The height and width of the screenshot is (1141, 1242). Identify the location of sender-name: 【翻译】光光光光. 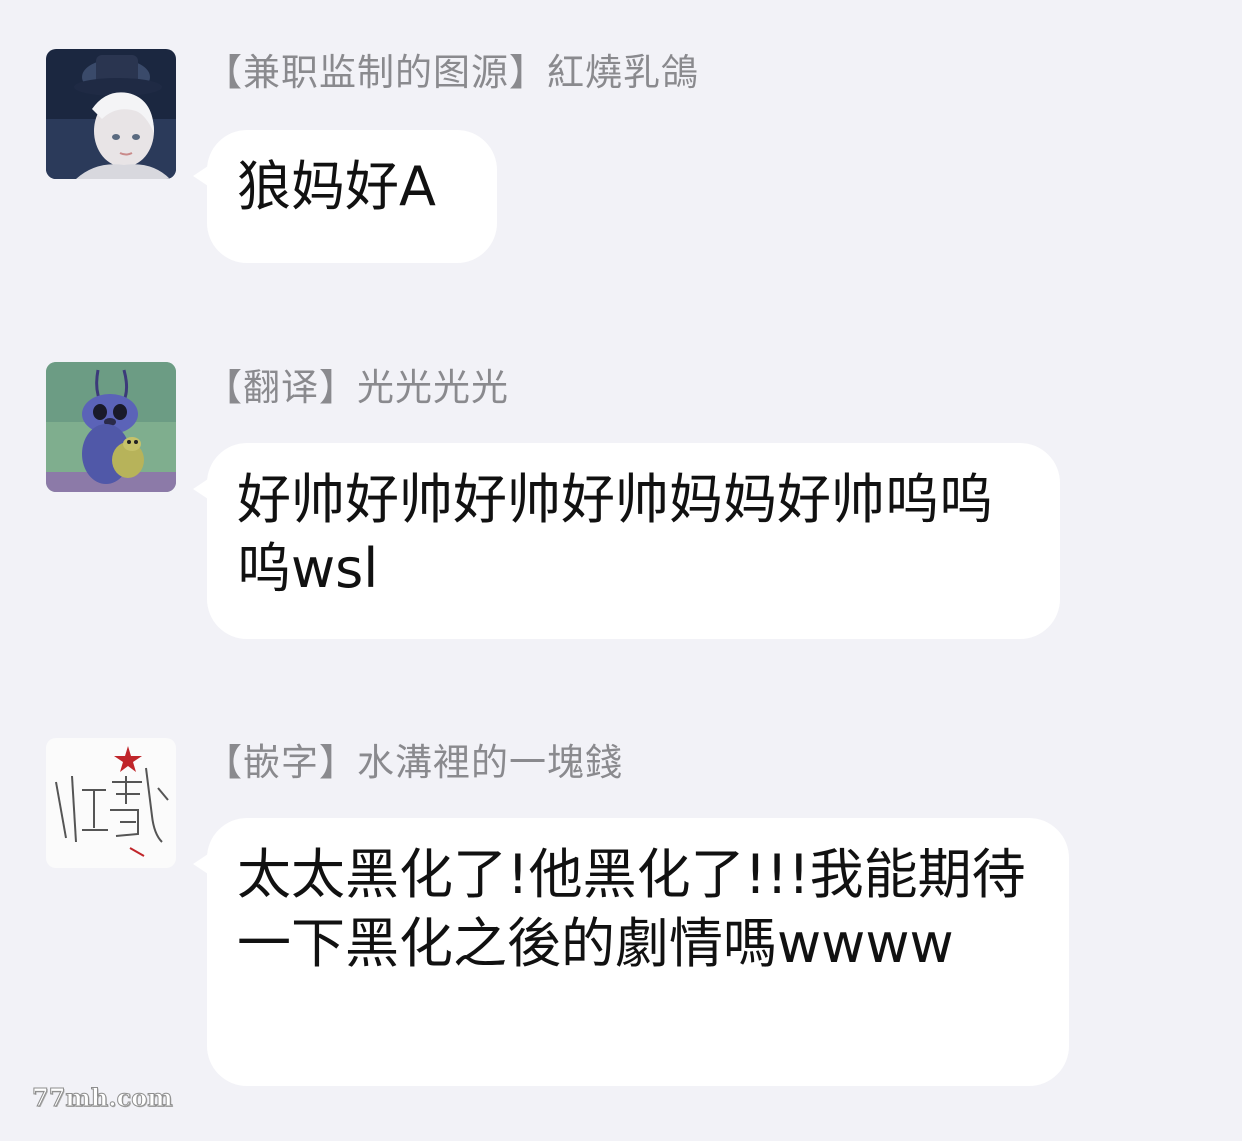
(357, 388).